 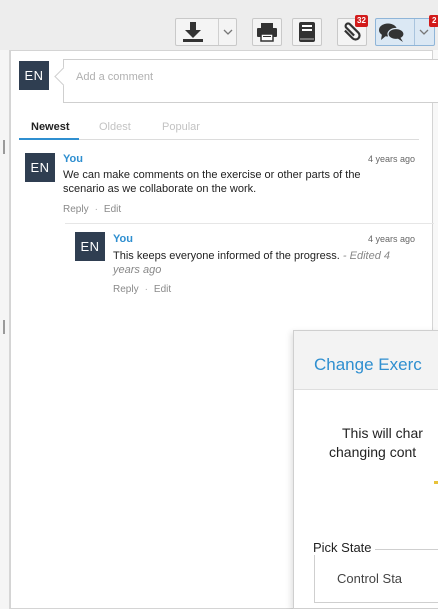 I want to click on divider, so click(x=249, y=223).